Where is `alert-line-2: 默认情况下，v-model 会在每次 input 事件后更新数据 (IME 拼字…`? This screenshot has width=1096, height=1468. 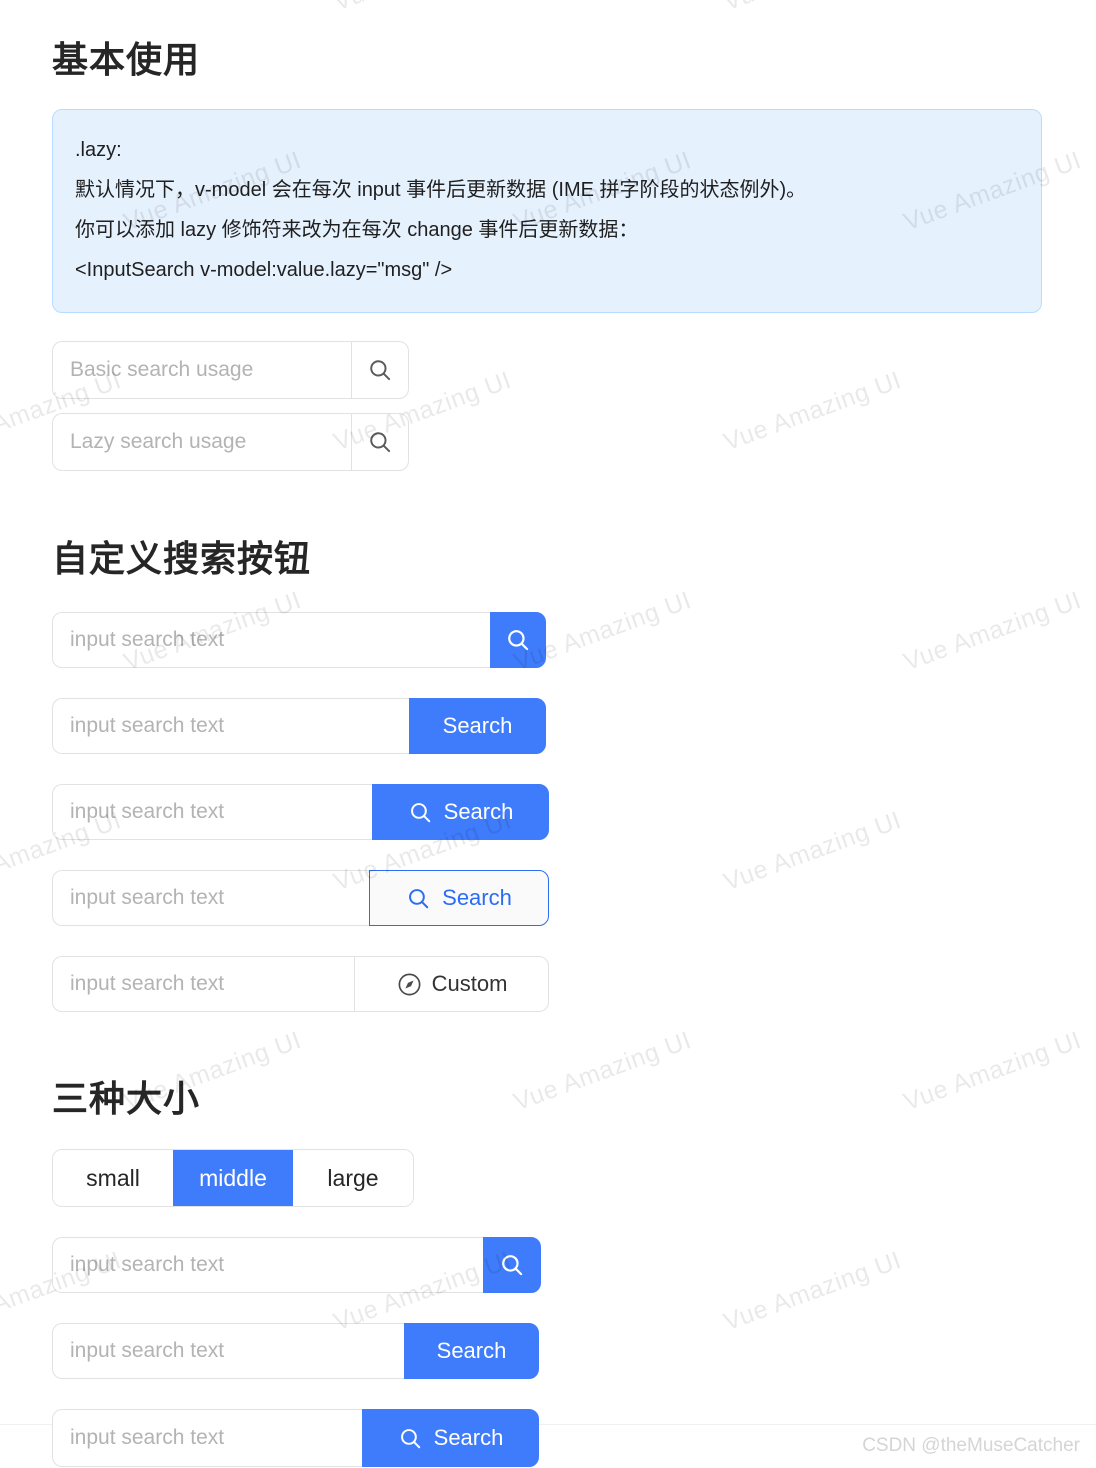 alert-line-2: 默认情况下，v-model 会在每次 input 事件后更新数据 (IME 拼字… is located at coordinates (441, 190).